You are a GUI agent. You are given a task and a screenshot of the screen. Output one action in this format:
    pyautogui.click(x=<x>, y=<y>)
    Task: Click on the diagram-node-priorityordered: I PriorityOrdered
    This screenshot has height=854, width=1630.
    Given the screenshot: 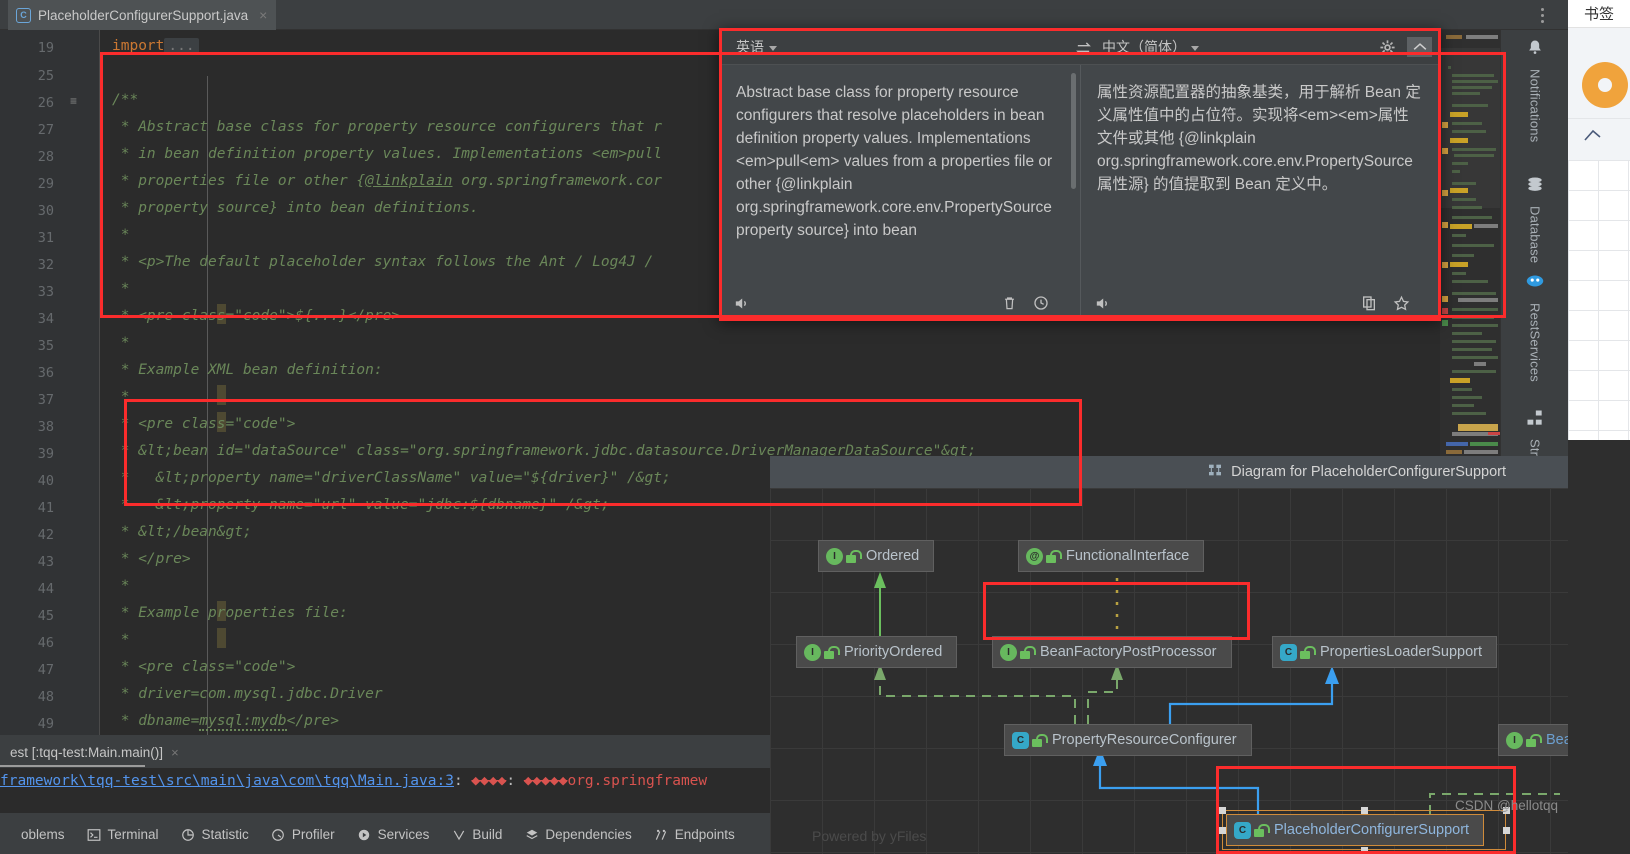 What is the action you would take?
    pyautogui.click(x=877, y=652)
    